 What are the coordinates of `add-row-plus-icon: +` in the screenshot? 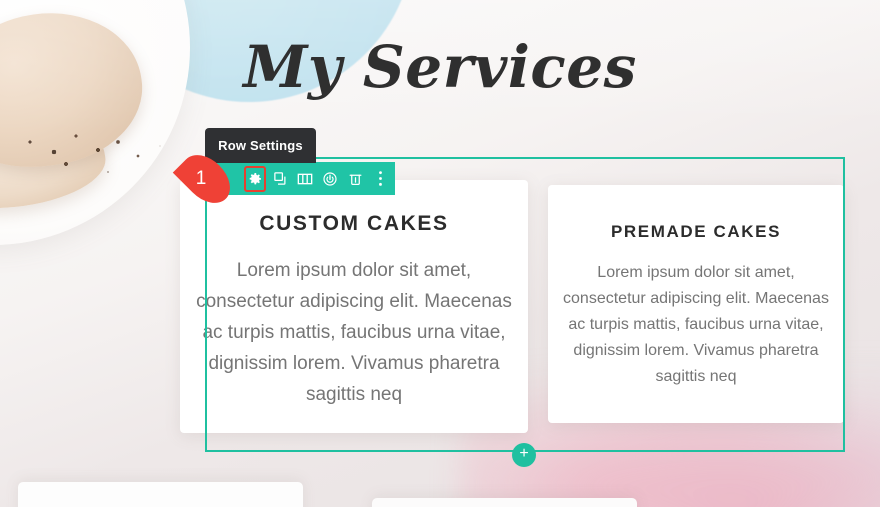 It's located at (524, 453).